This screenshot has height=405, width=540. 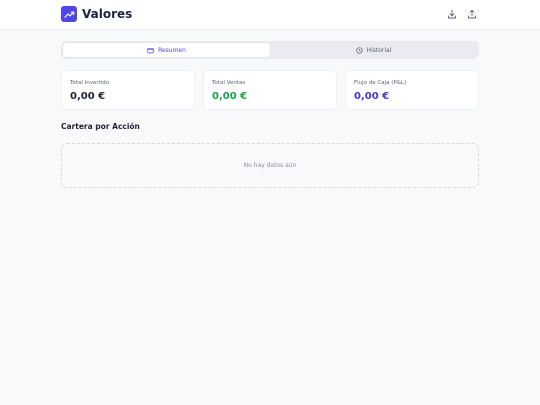 What do you see at coordinates (107, 14) in the screenshot?
I see `app-title: Valores` at bounding box center [107, 14].